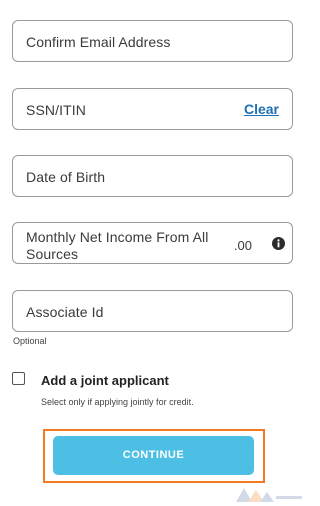 Image resolution: width=320 pixels, height=506 pixels. Describe the element at coordinates (269, 495) in the screenshot. I see `watermark-logo` at that location.